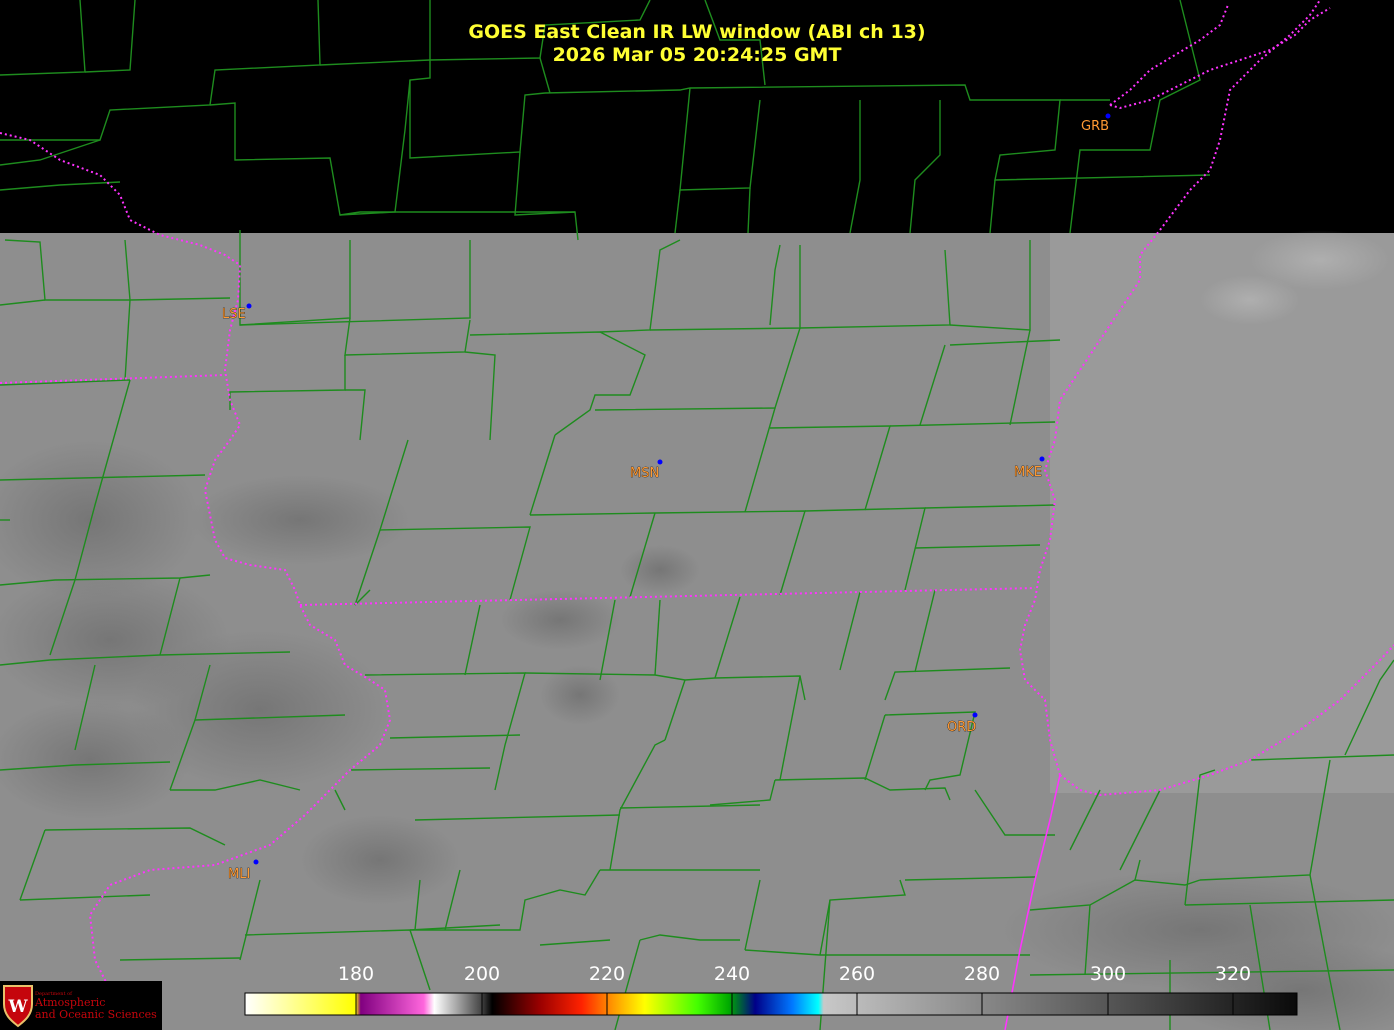  What do you see at coordinates (96, 1014) in the screenshot?
I see `logo-line2: and Oceanic Sciences` at bounding box center [96, 1014].